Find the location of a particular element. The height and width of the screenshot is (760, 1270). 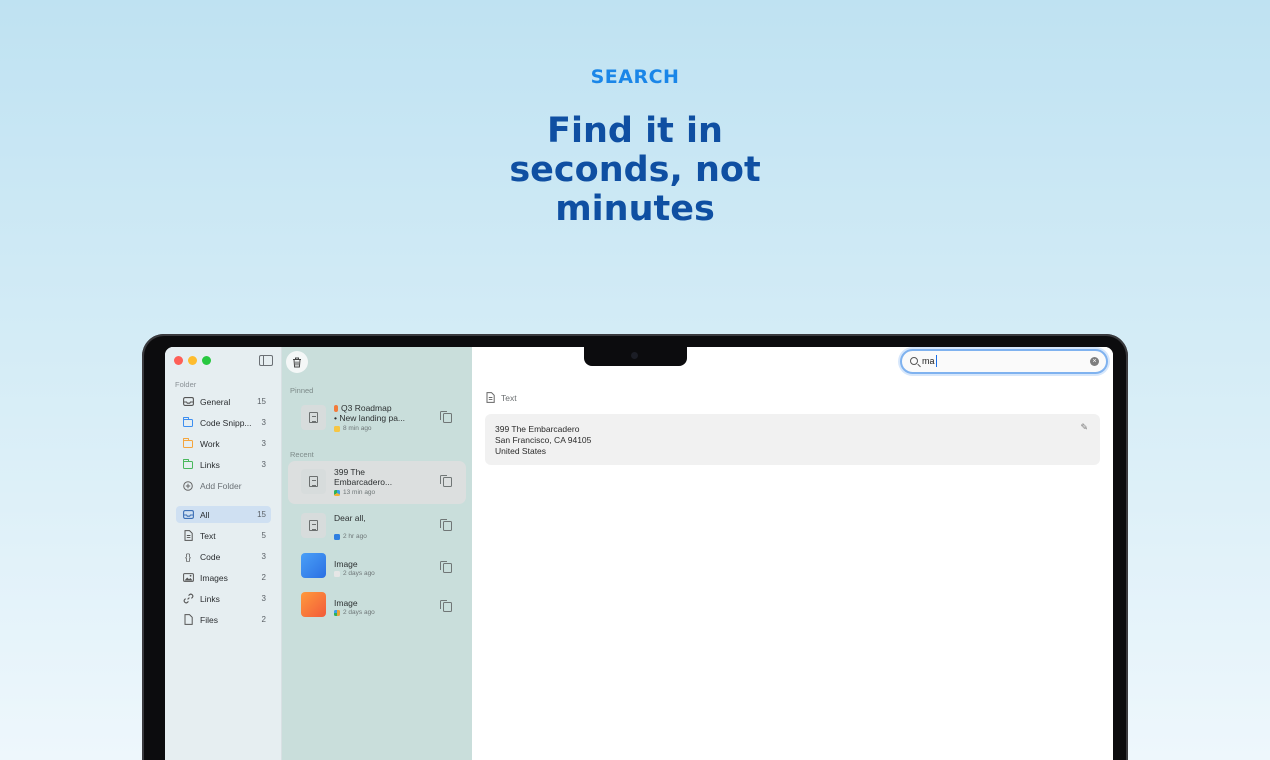

sidebar-item-label: General is located at coordinates (215, 401).